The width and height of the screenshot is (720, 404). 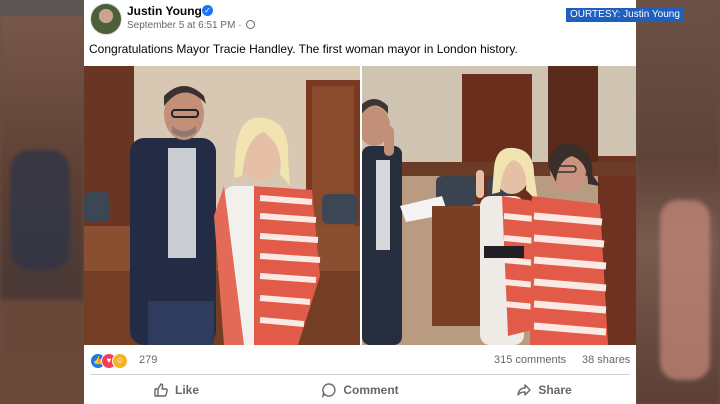 What do you see at coordinates (678, 202) in the screenshot?
I see `background-blur-right` at bounding box center [678, 202].